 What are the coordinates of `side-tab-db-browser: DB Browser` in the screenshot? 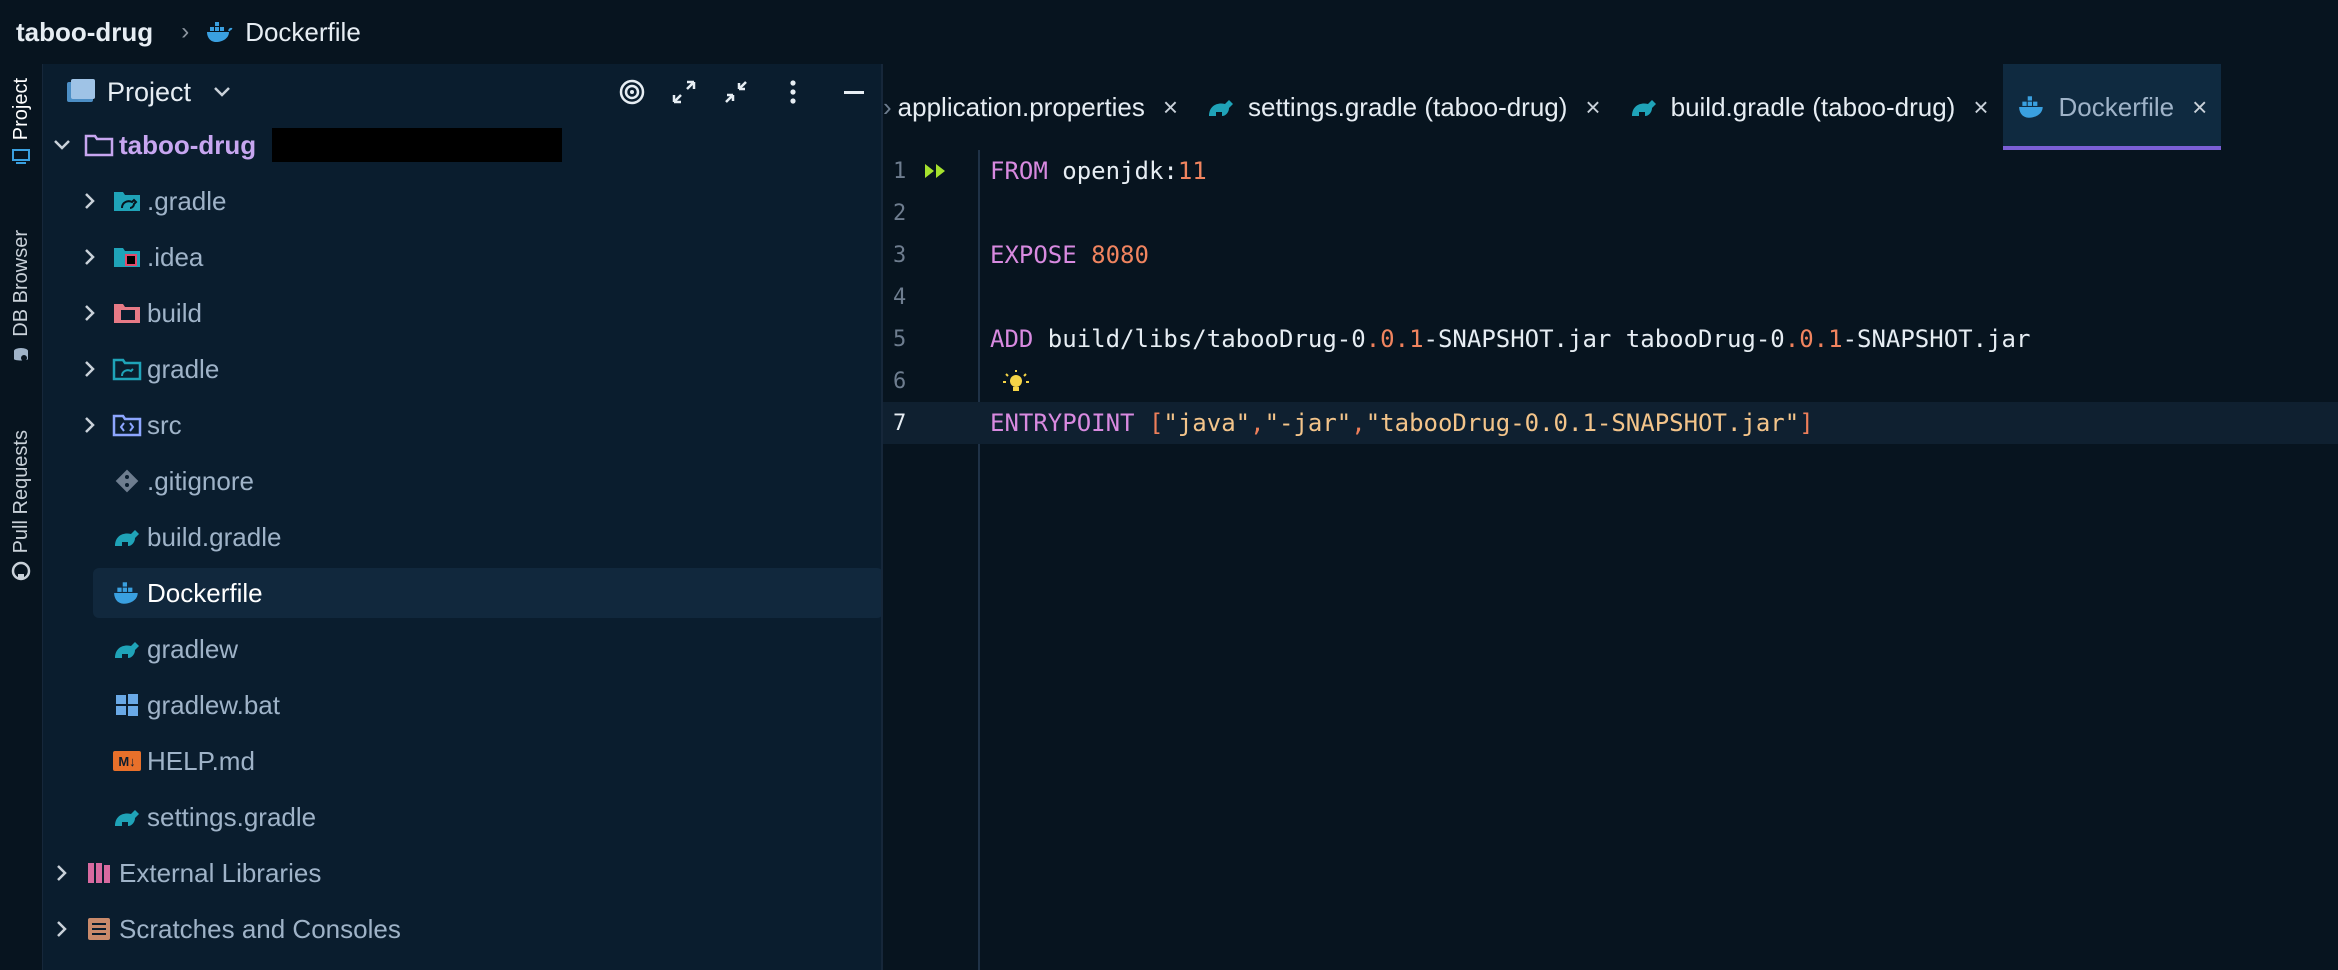 It's located at (21, 297).